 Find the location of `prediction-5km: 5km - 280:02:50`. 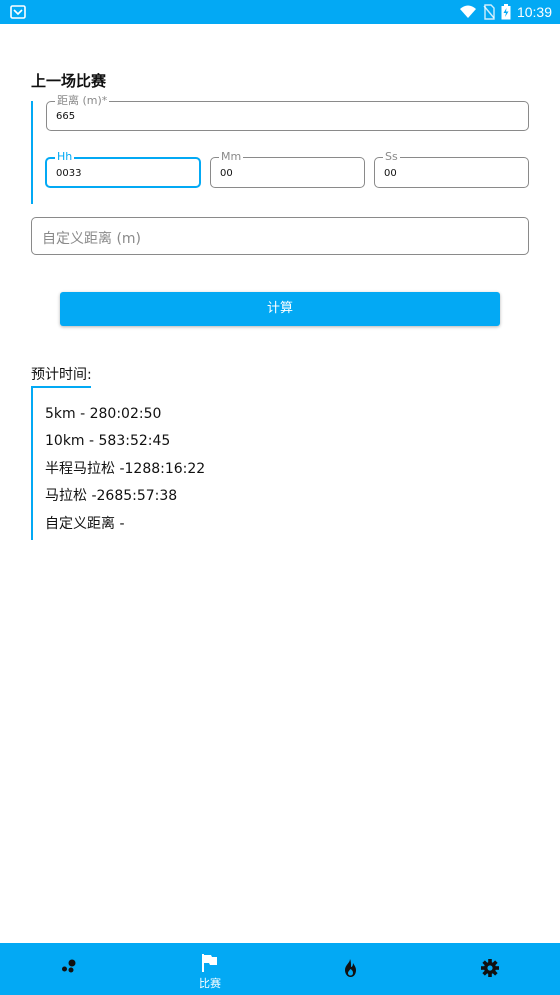

prediction-5km: 5km - 280:02:50 is located at coordinates (103, 414).